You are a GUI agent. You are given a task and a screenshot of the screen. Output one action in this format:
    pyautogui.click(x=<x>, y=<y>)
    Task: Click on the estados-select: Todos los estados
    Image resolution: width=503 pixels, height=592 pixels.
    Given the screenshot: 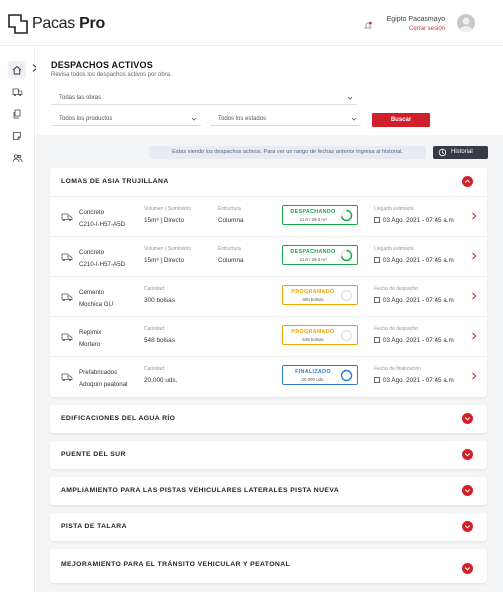 What is the action you would take?
    pyautogui.click(x=285, y=119)
    